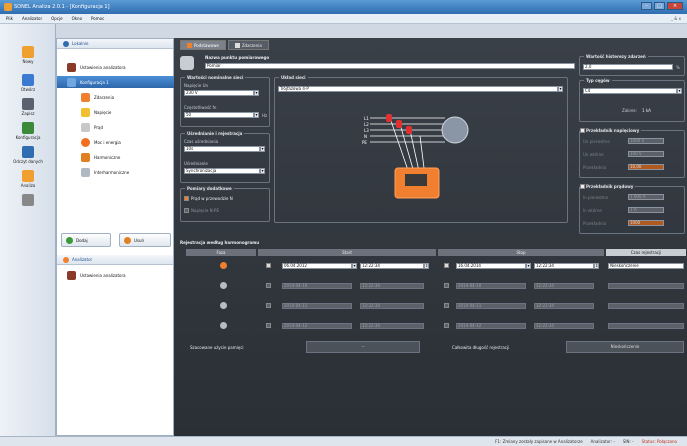 Image resolution: width=687 pixels, height=446 pixels. I want to click on network-type-dropdown: ▾, so click(560, 89).